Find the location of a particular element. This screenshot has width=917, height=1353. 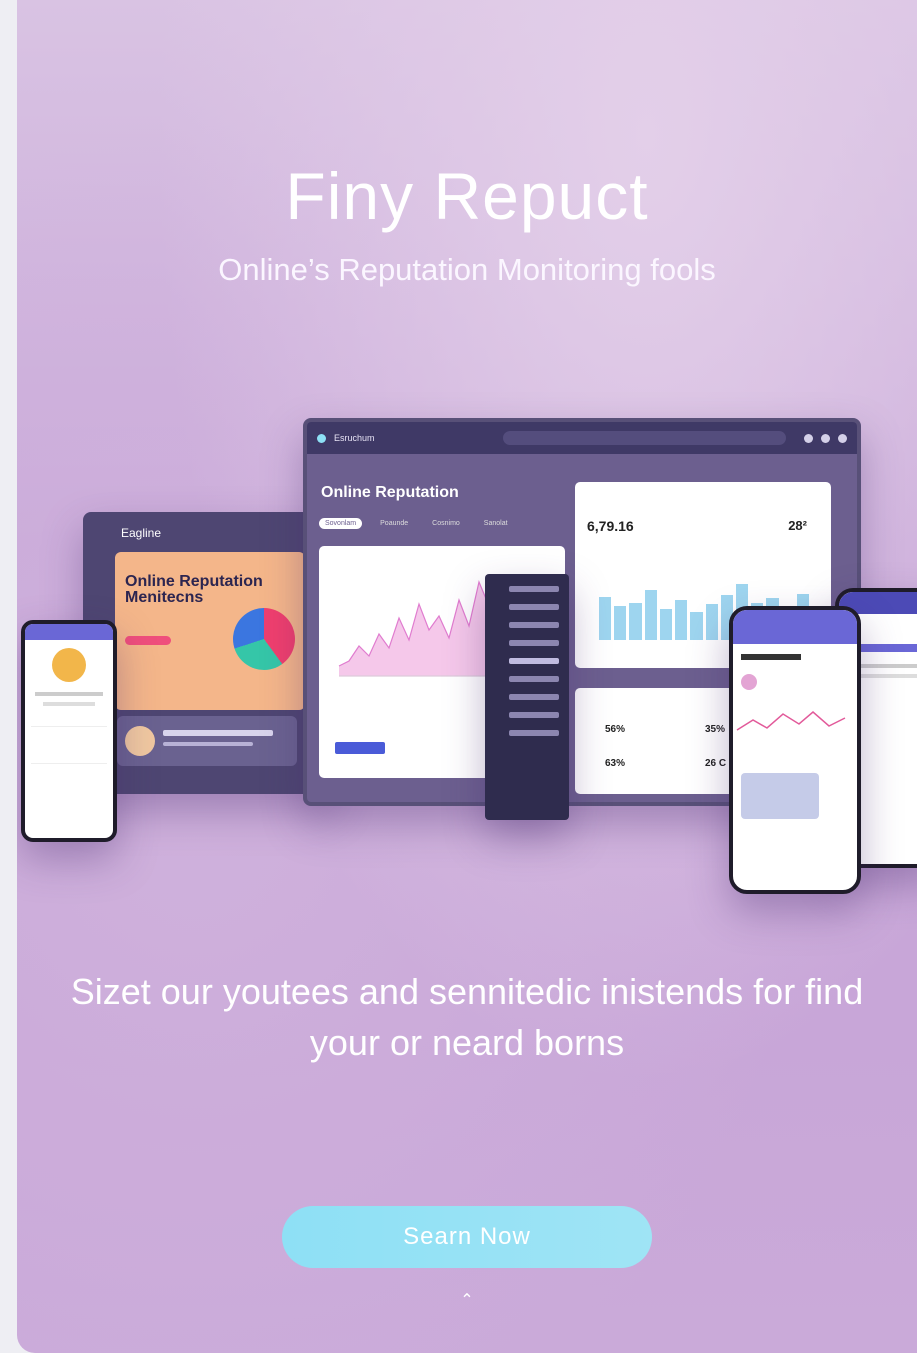

promo-button is located at coordinates (148, 640).